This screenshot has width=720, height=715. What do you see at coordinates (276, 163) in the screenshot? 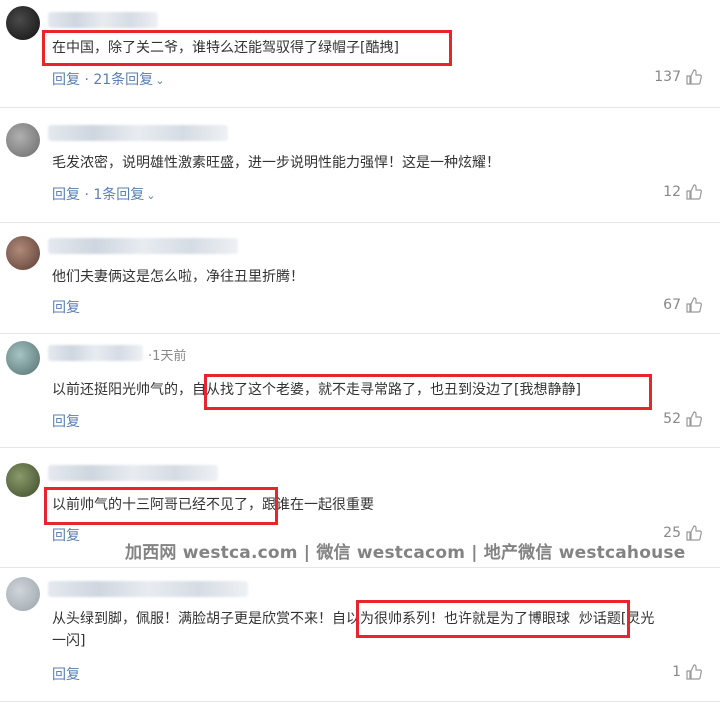
I see `comment-text: 毛发浓密，说明雄性激素旺盛，进一步说明性能力强悍！这是一种炫耀！` at bounding box center [276, 163].